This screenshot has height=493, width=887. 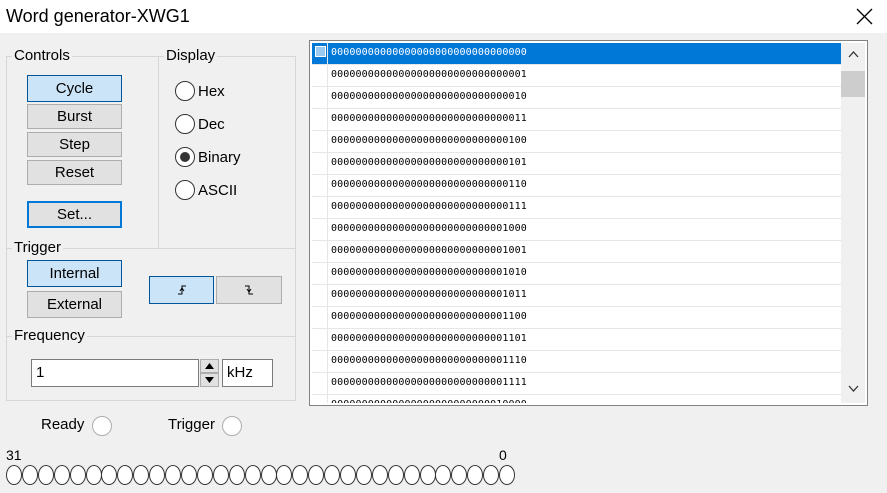 What do you see at coordinates (74, 88) in the screenshot?
I see `cycle-button: Cycle` at bounding box center [74, 88].